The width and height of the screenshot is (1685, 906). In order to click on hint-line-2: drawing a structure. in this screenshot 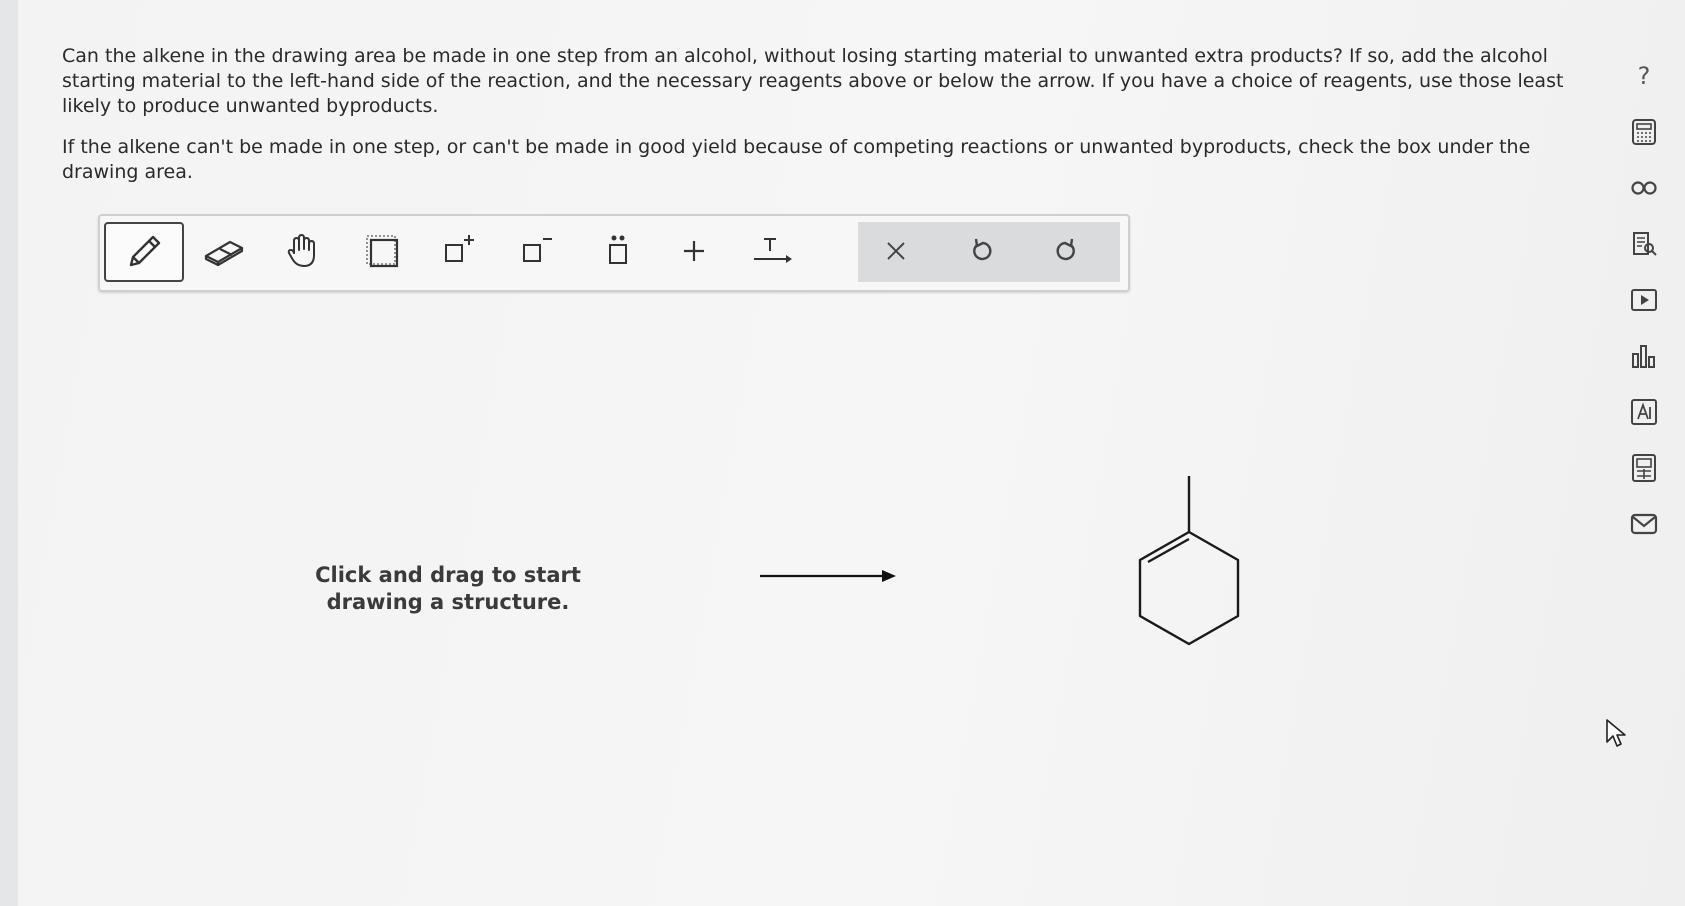, I will do `click(448, 602)`.